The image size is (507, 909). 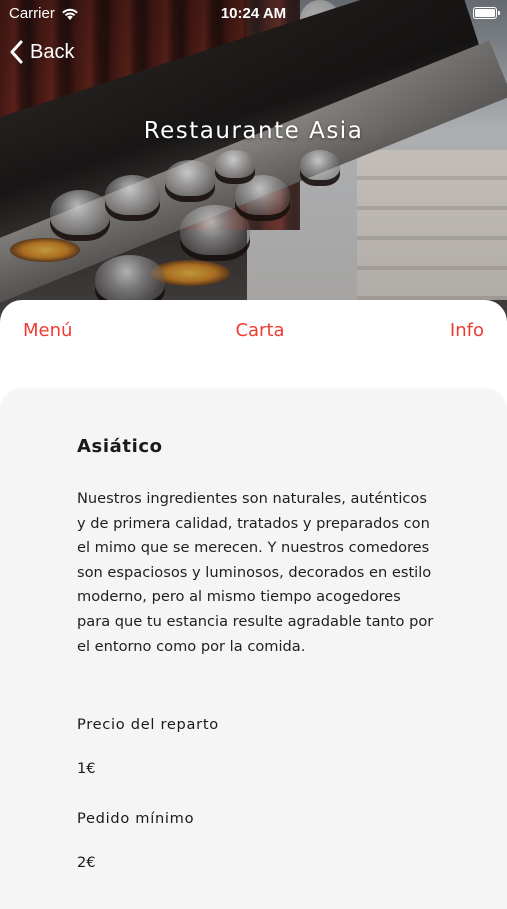 I want to click on cuisine-heading: Asiático, so click(x=120, y=446).